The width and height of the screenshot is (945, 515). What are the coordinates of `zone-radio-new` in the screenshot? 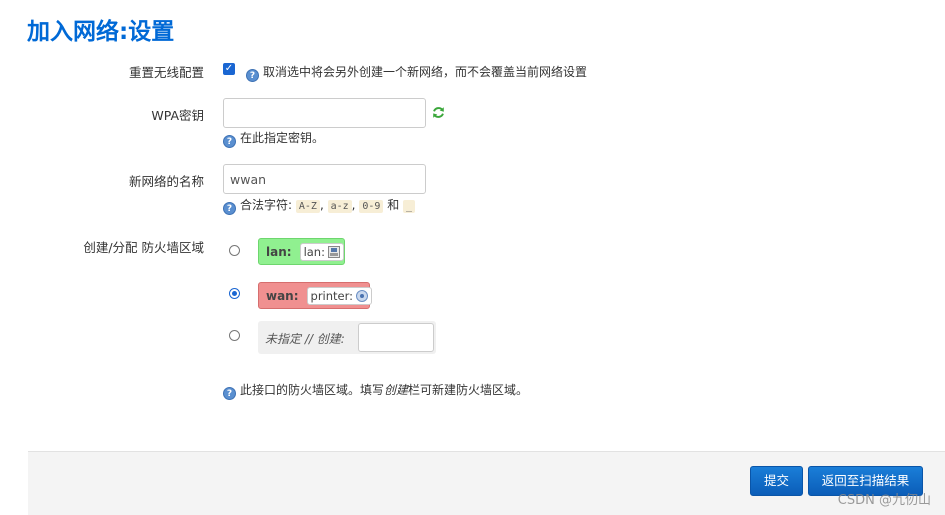 It's located at (234, 335).